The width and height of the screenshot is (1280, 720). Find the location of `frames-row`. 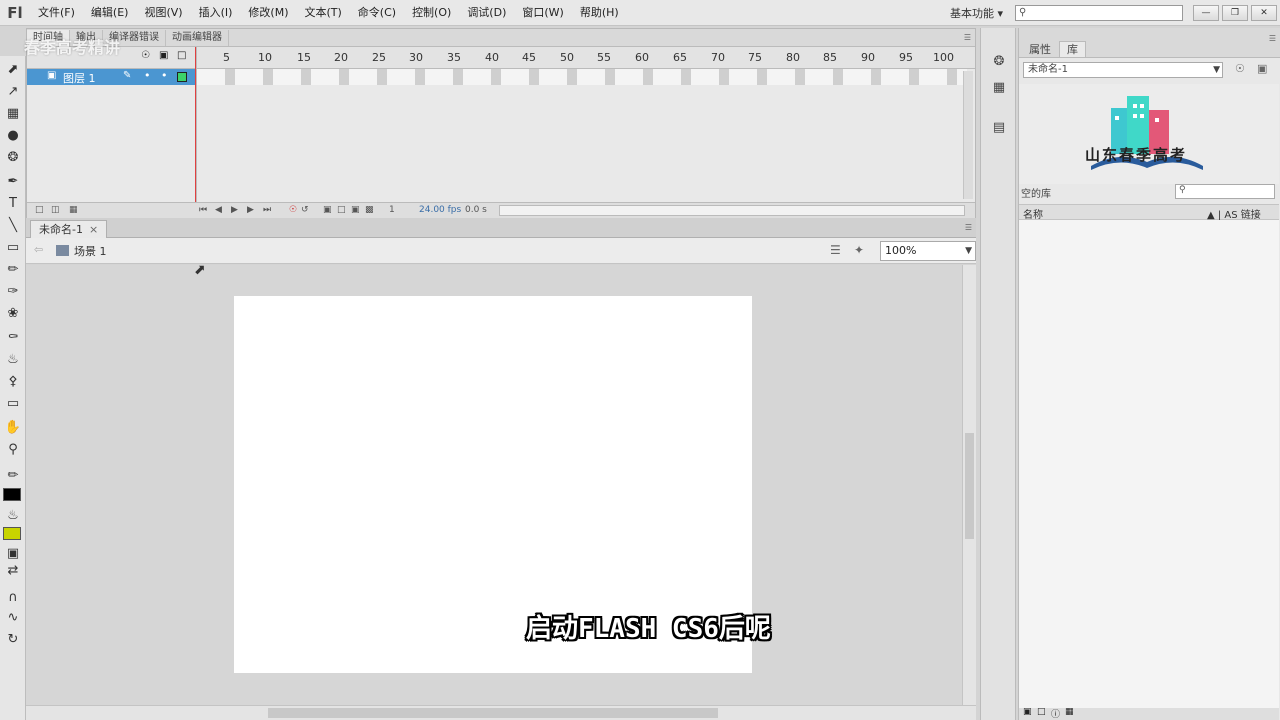

frames-row is located at coordinates (582, 77).